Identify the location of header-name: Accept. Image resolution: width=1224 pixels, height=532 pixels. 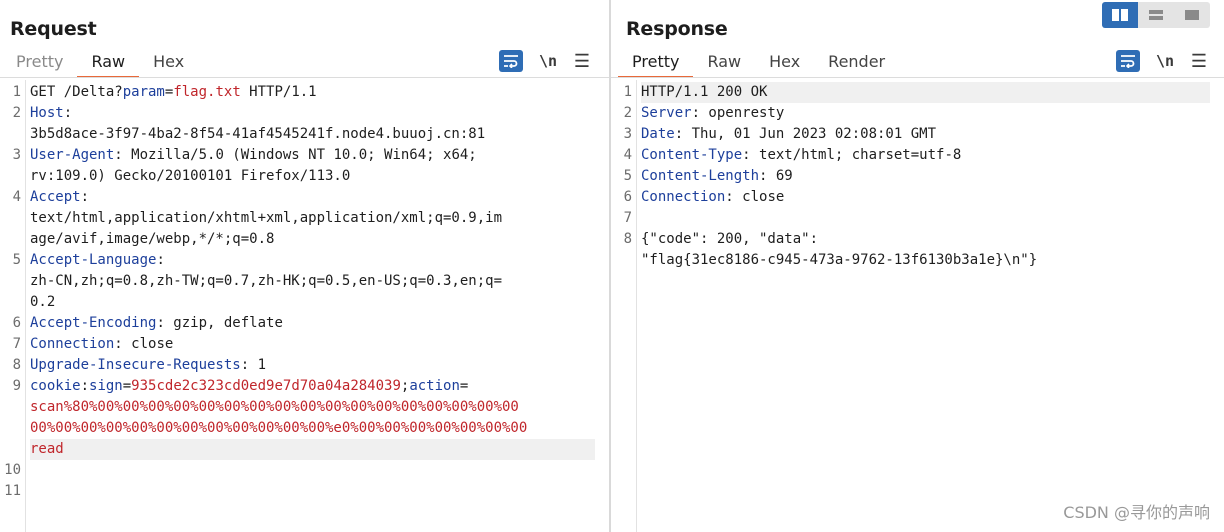
(55, 197).